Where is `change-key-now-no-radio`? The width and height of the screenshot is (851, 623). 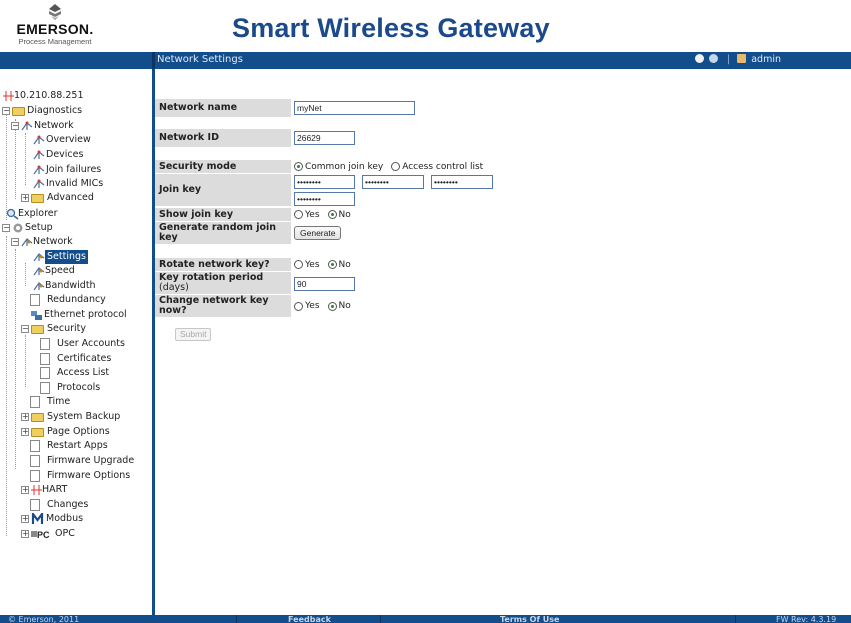
change-key-now-no-radio is located at coordinates (332, 306).